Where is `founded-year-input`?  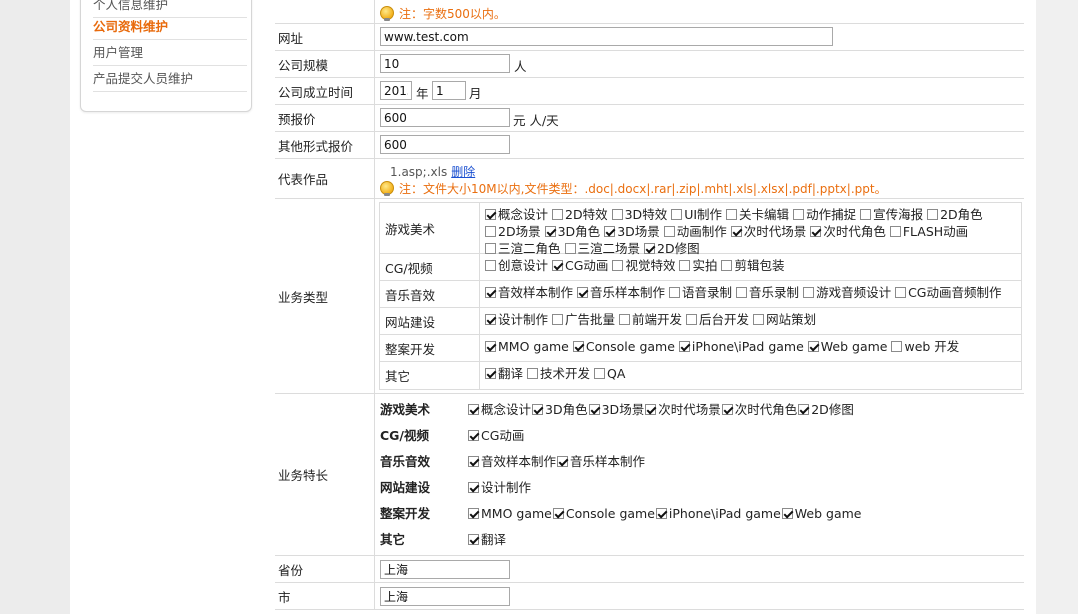
founded-year-input is located at coordinates (396, 90).